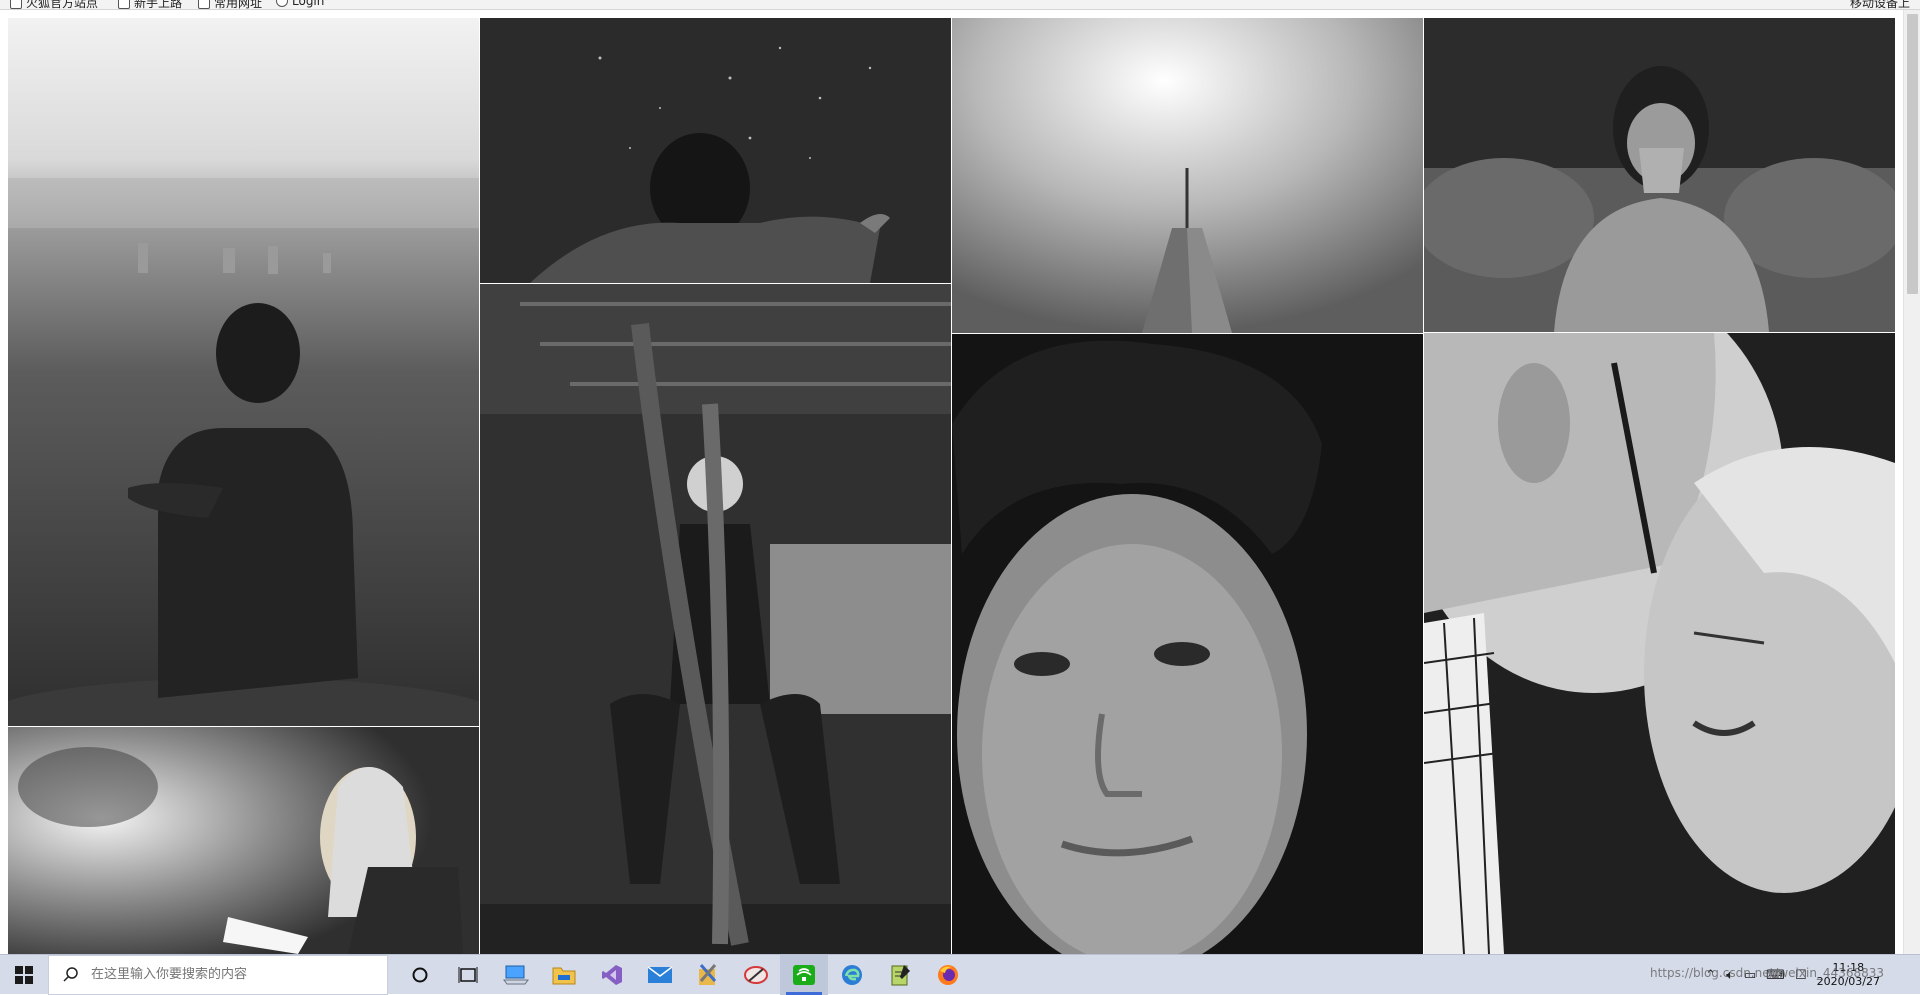 This screenshot has width=1920, height=995. What do you see at coordinates (1766, 973) in the screenshot?
I see `csdn-watermark: https://blog.csdn.net/weixin_44368833` at bounding box center [1766, 973].